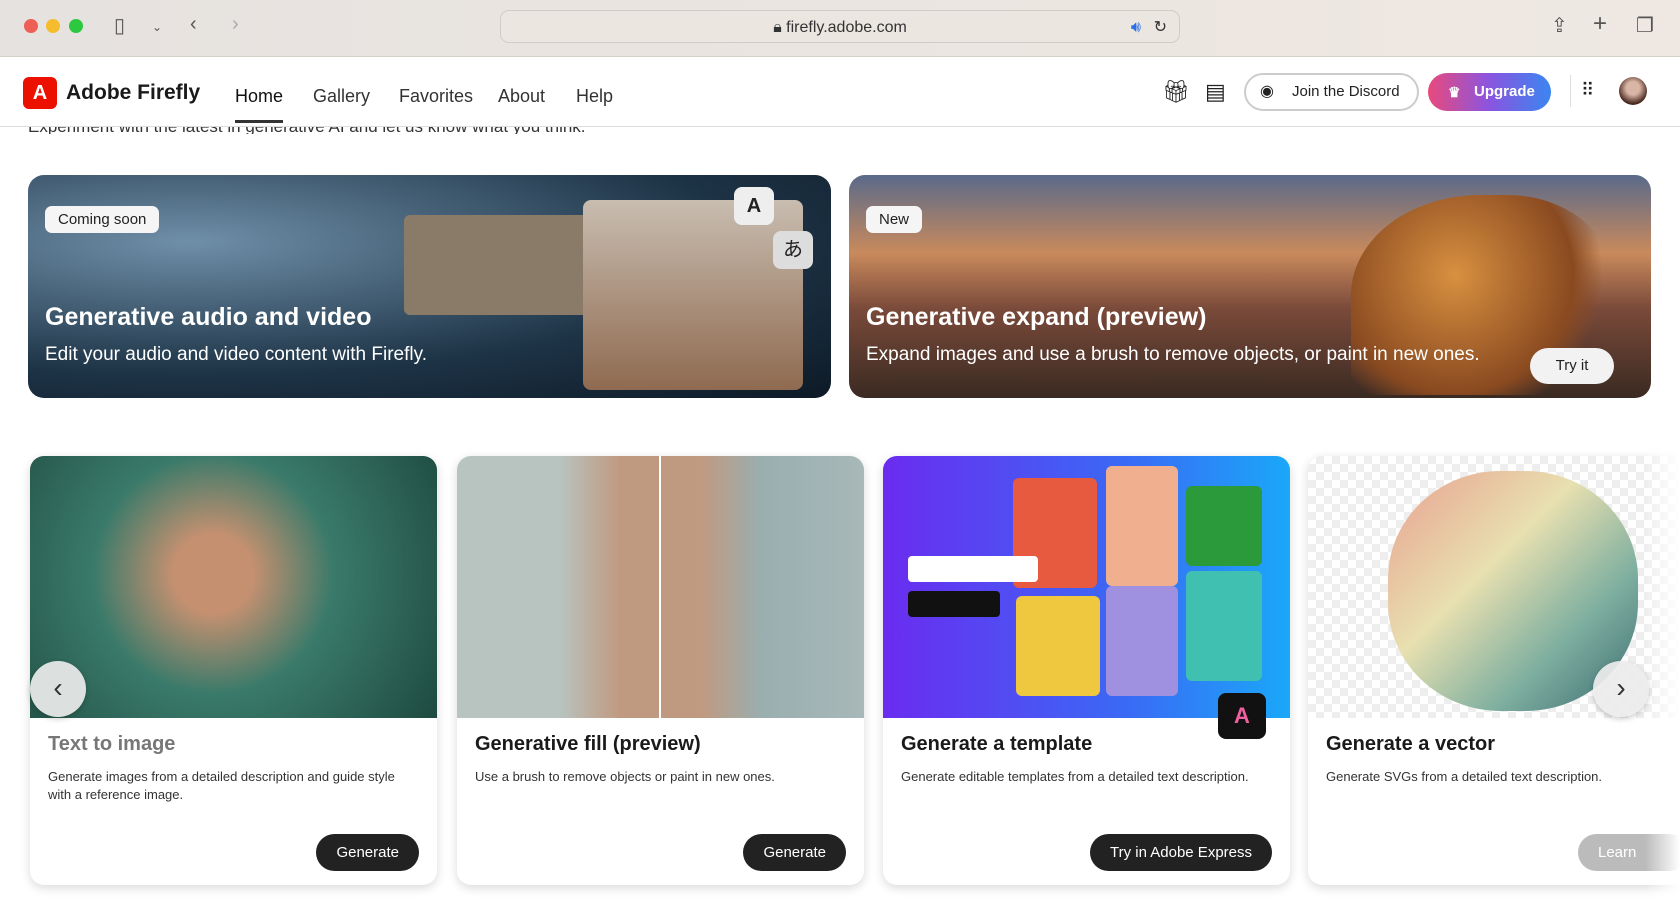 This screenshot has width=1680, height=904. What do you see at coordinates (754, 206) in the screenshot?
I see `text-translate-icon: A` at bounding box center [754, 206].